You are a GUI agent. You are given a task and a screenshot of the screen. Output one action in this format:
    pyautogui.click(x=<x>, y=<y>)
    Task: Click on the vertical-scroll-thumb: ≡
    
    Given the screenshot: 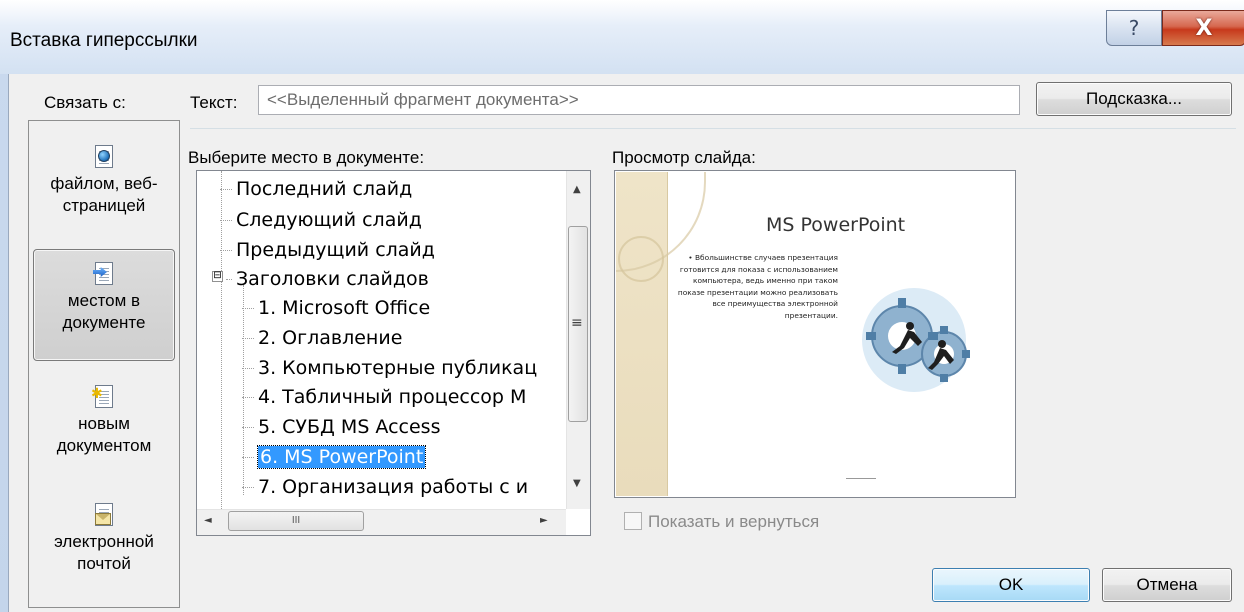 What is the action you would take?
    pyautogui.click(x=578, y=324)
    